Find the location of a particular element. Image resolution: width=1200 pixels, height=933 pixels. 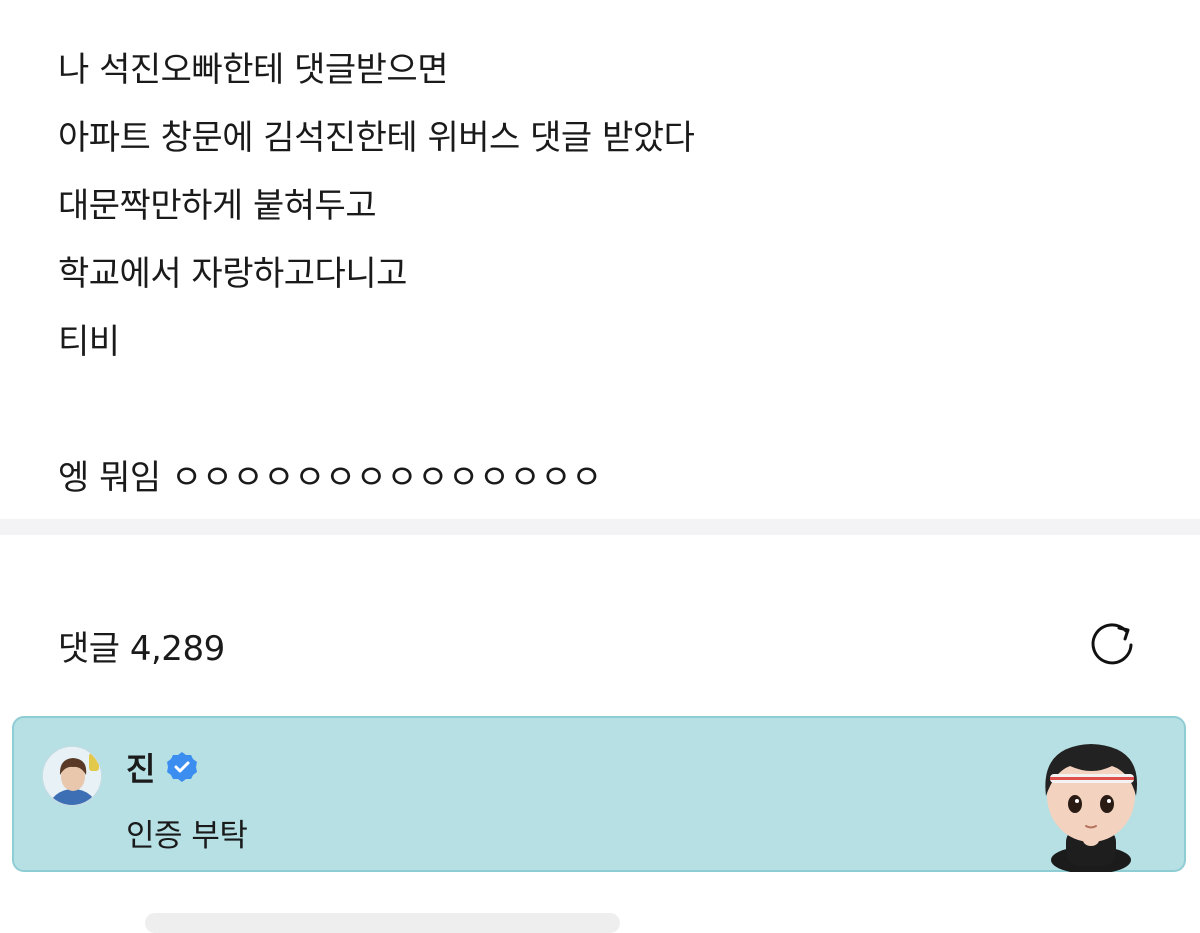

post-line: 아파트 창문에 김석진한테 위버스 댓글 받았다 is located at coordinates (376, 138).